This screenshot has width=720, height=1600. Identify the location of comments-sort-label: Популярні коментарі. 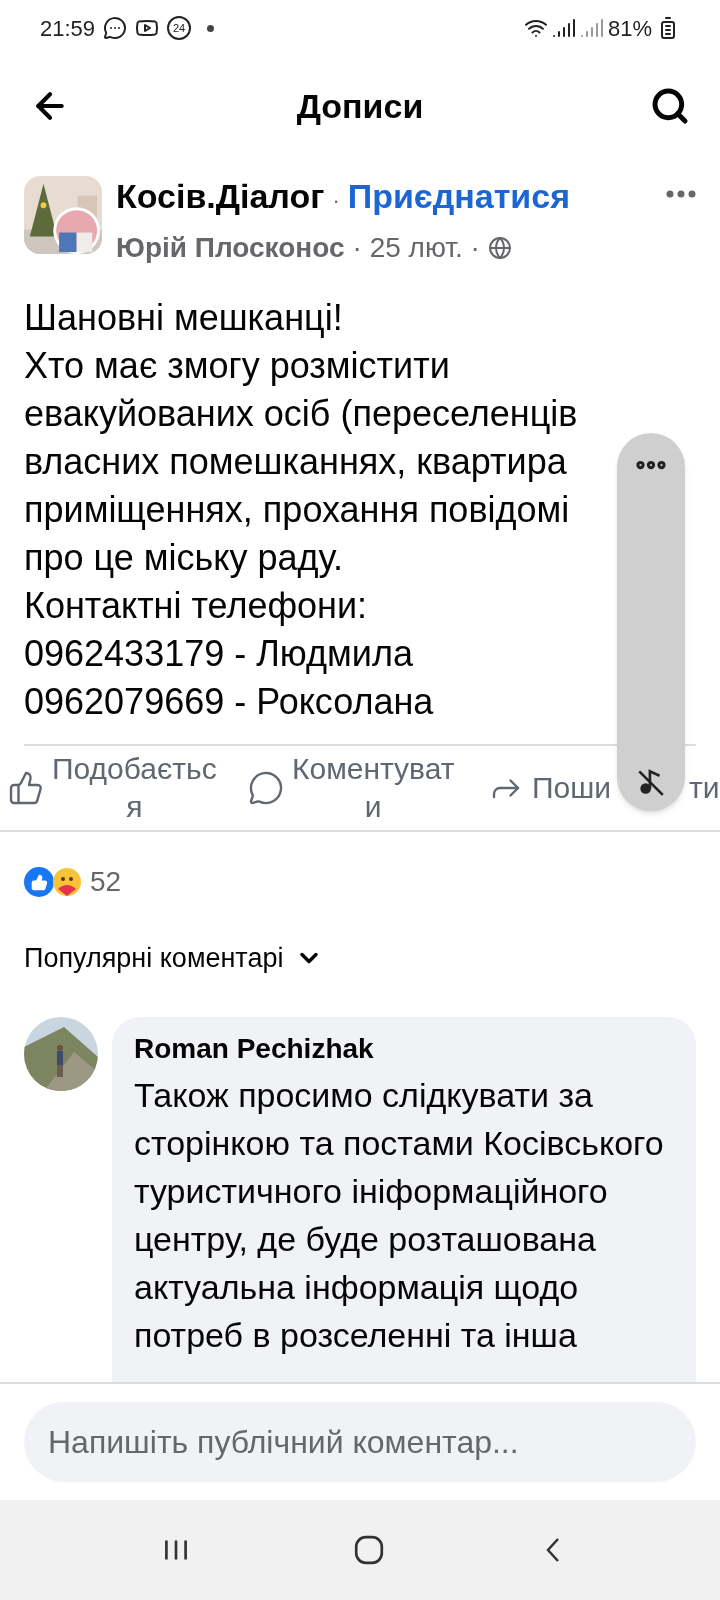
(154, 958).